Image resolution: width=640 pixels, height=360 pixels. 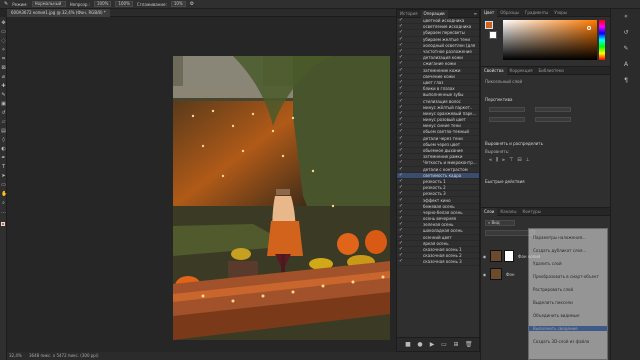 I want to click on eyedropper-icon: ⌀, so click(x=3, y=77).